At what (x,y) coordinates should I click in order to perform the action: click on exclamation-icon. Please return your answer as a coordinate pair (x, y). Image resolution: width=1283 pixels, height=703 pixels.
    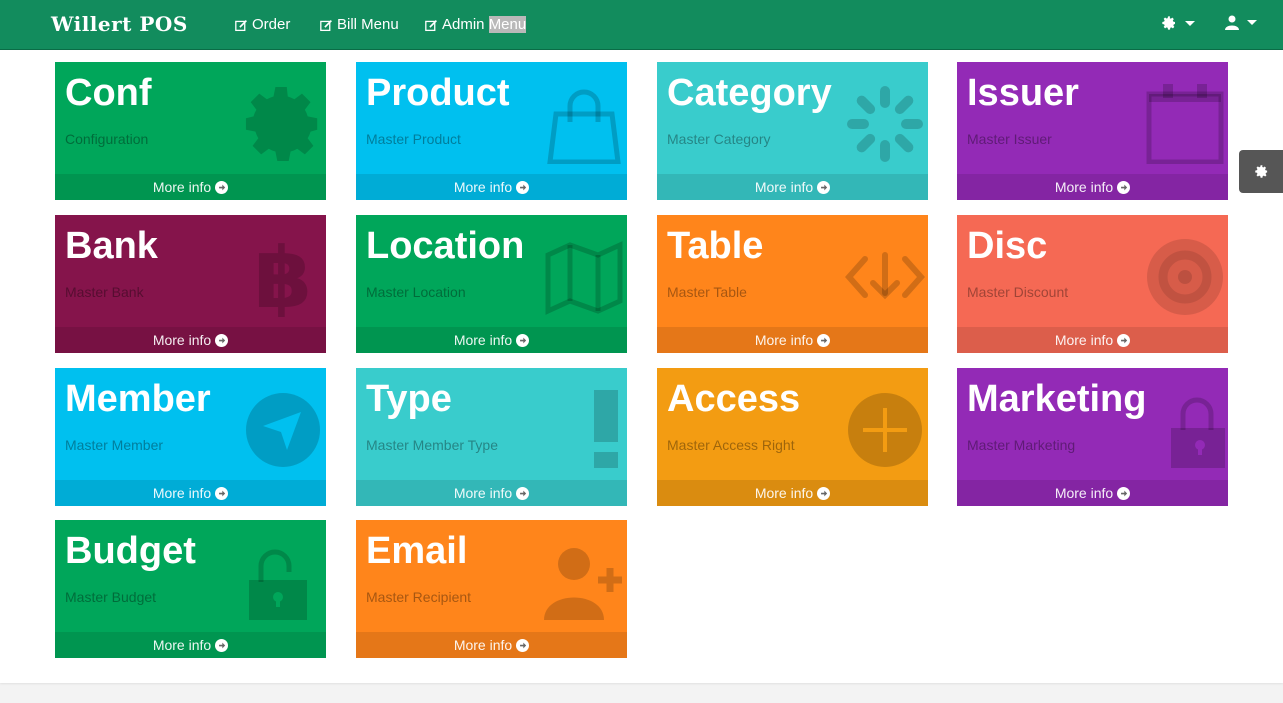
    Looking at the image, I should click on (606, 429).